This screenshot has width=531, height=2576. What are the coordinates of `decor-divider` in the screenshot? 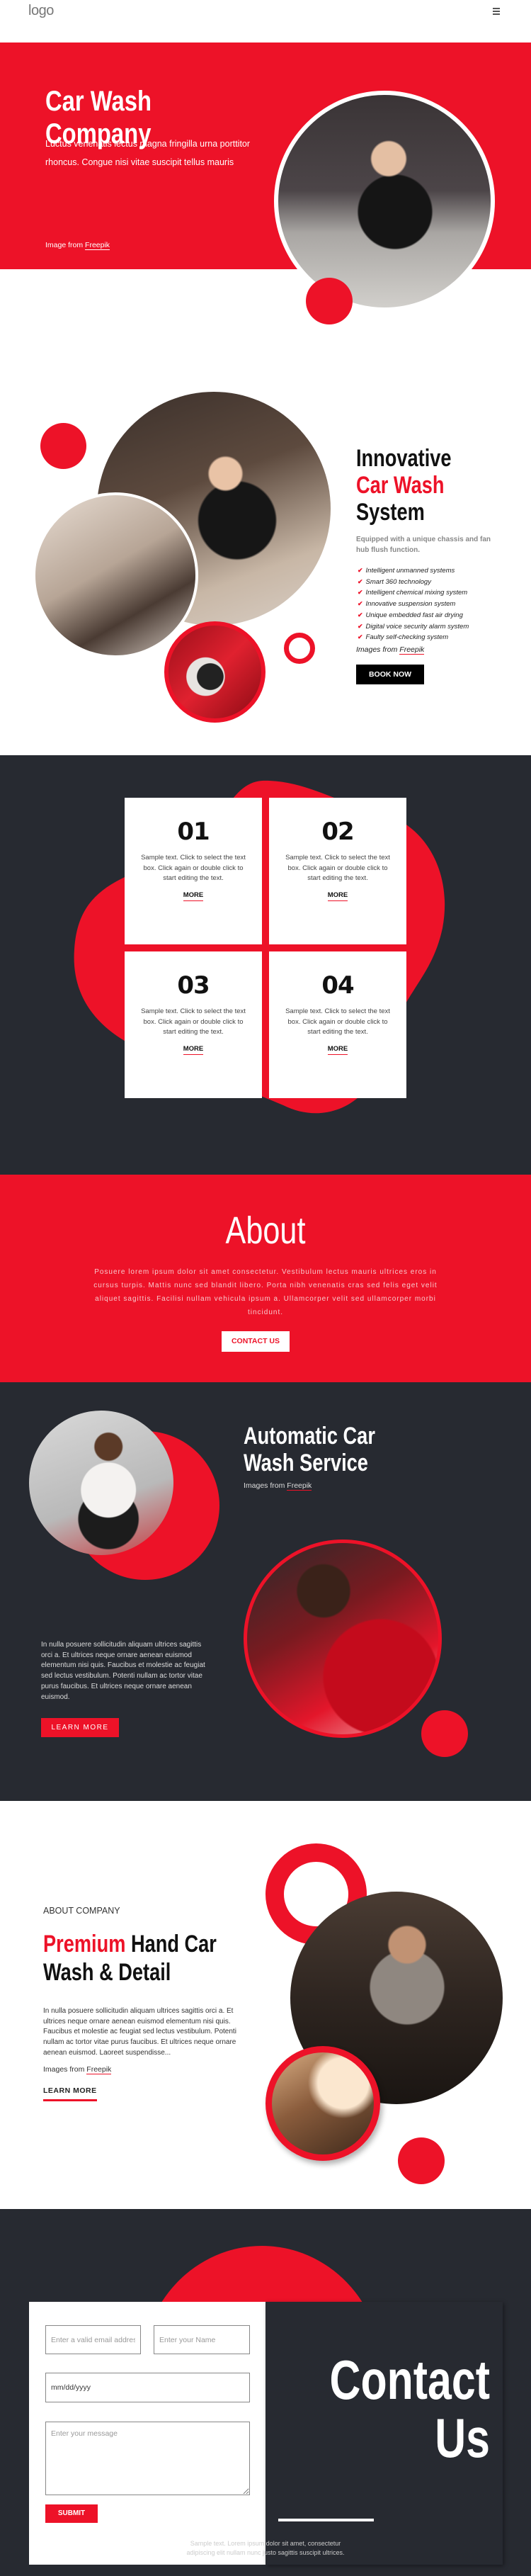 It's located at (326, 2520).